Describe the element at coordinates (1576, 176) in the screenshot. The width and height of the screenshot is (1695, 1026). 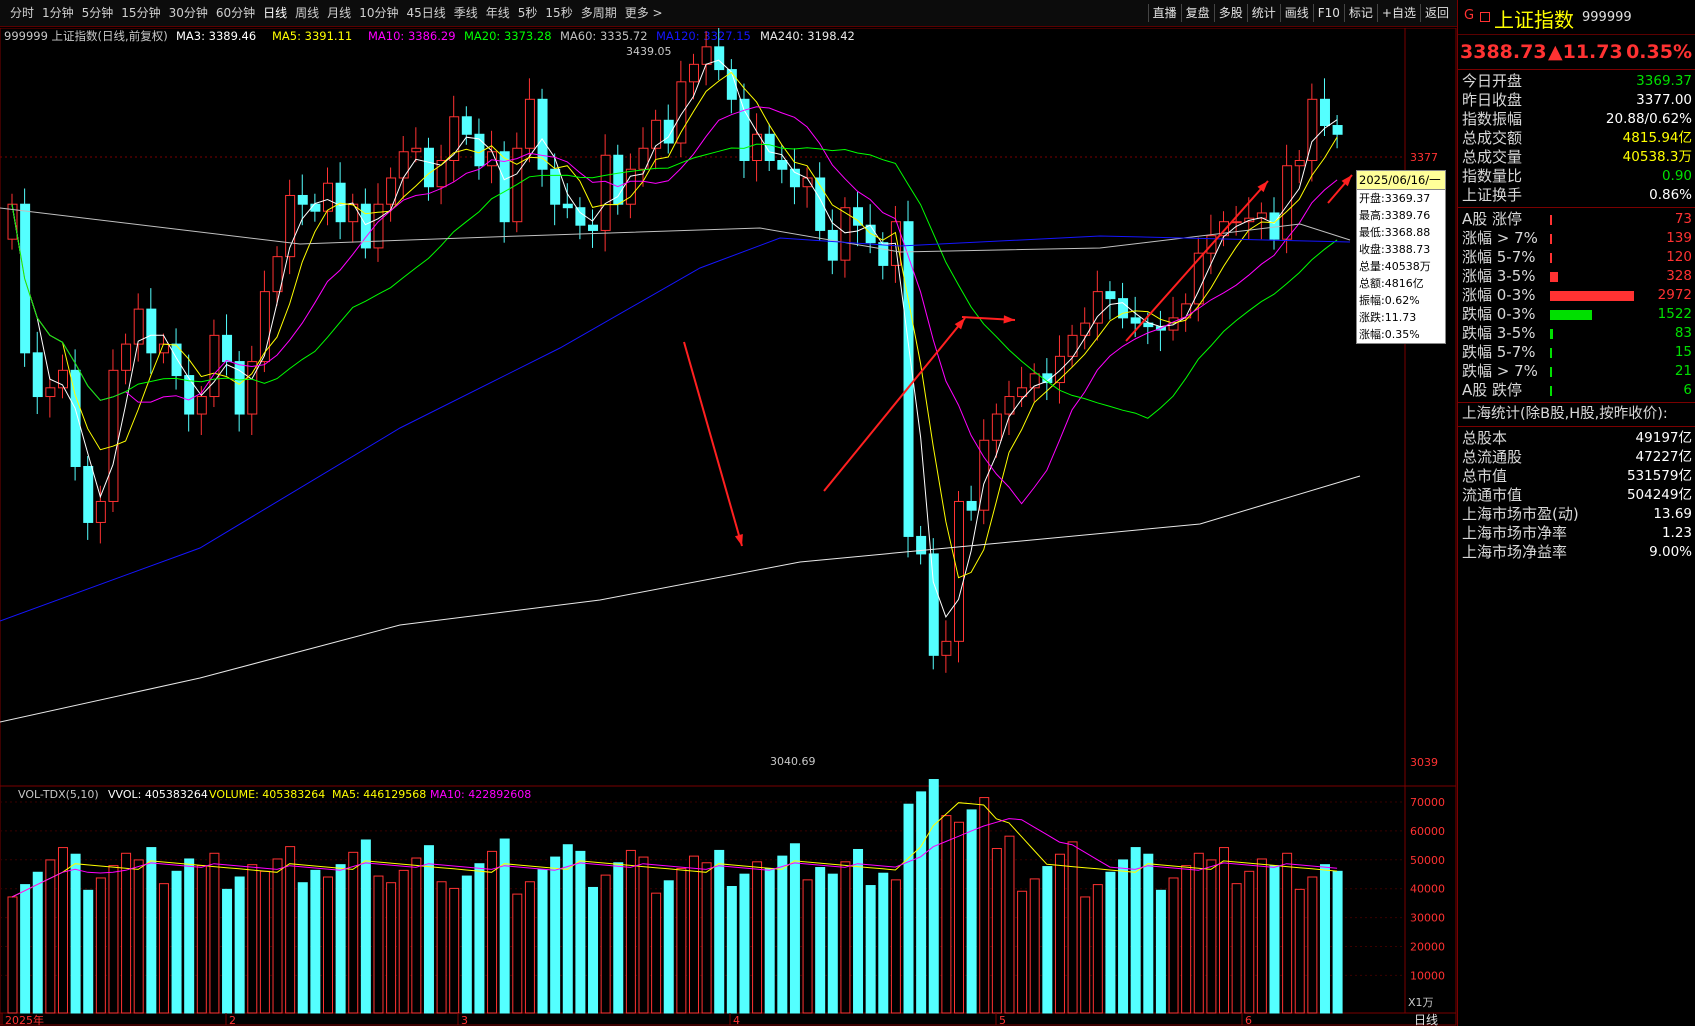
I see `stat-row: 指数量比 0.90` at that location.